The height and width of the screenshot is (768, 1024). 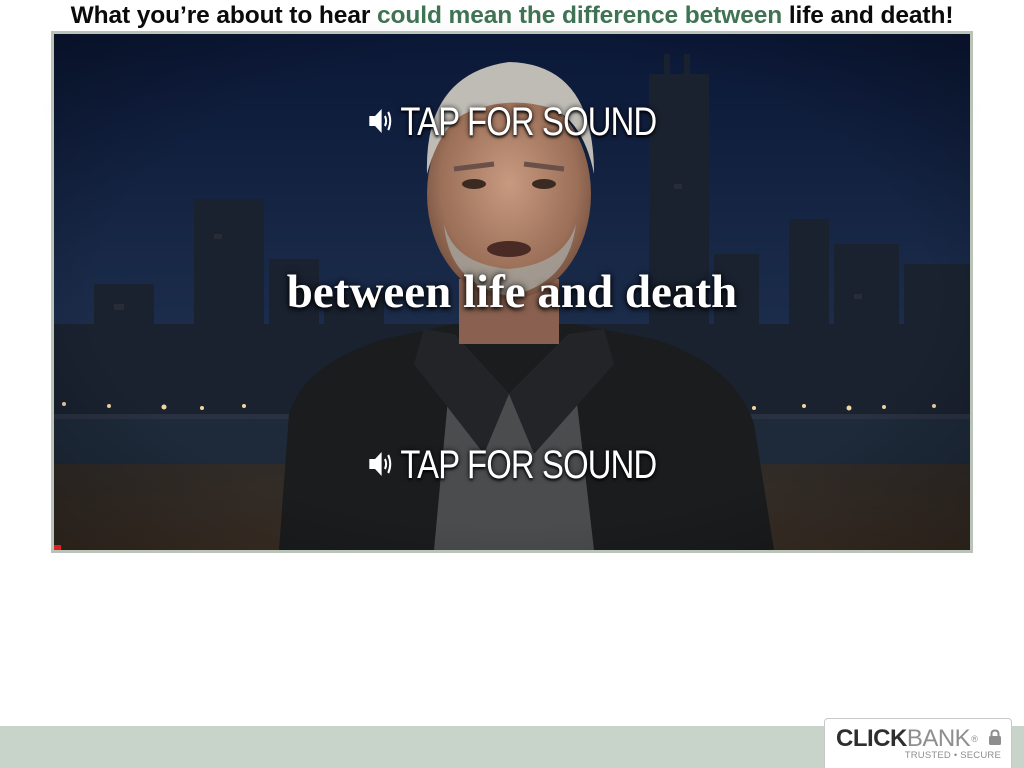 What do you see at coordinates (868, 15) in the screenshot?
I see `headline-part-2: life and death!` at bounding box center [868, 15].